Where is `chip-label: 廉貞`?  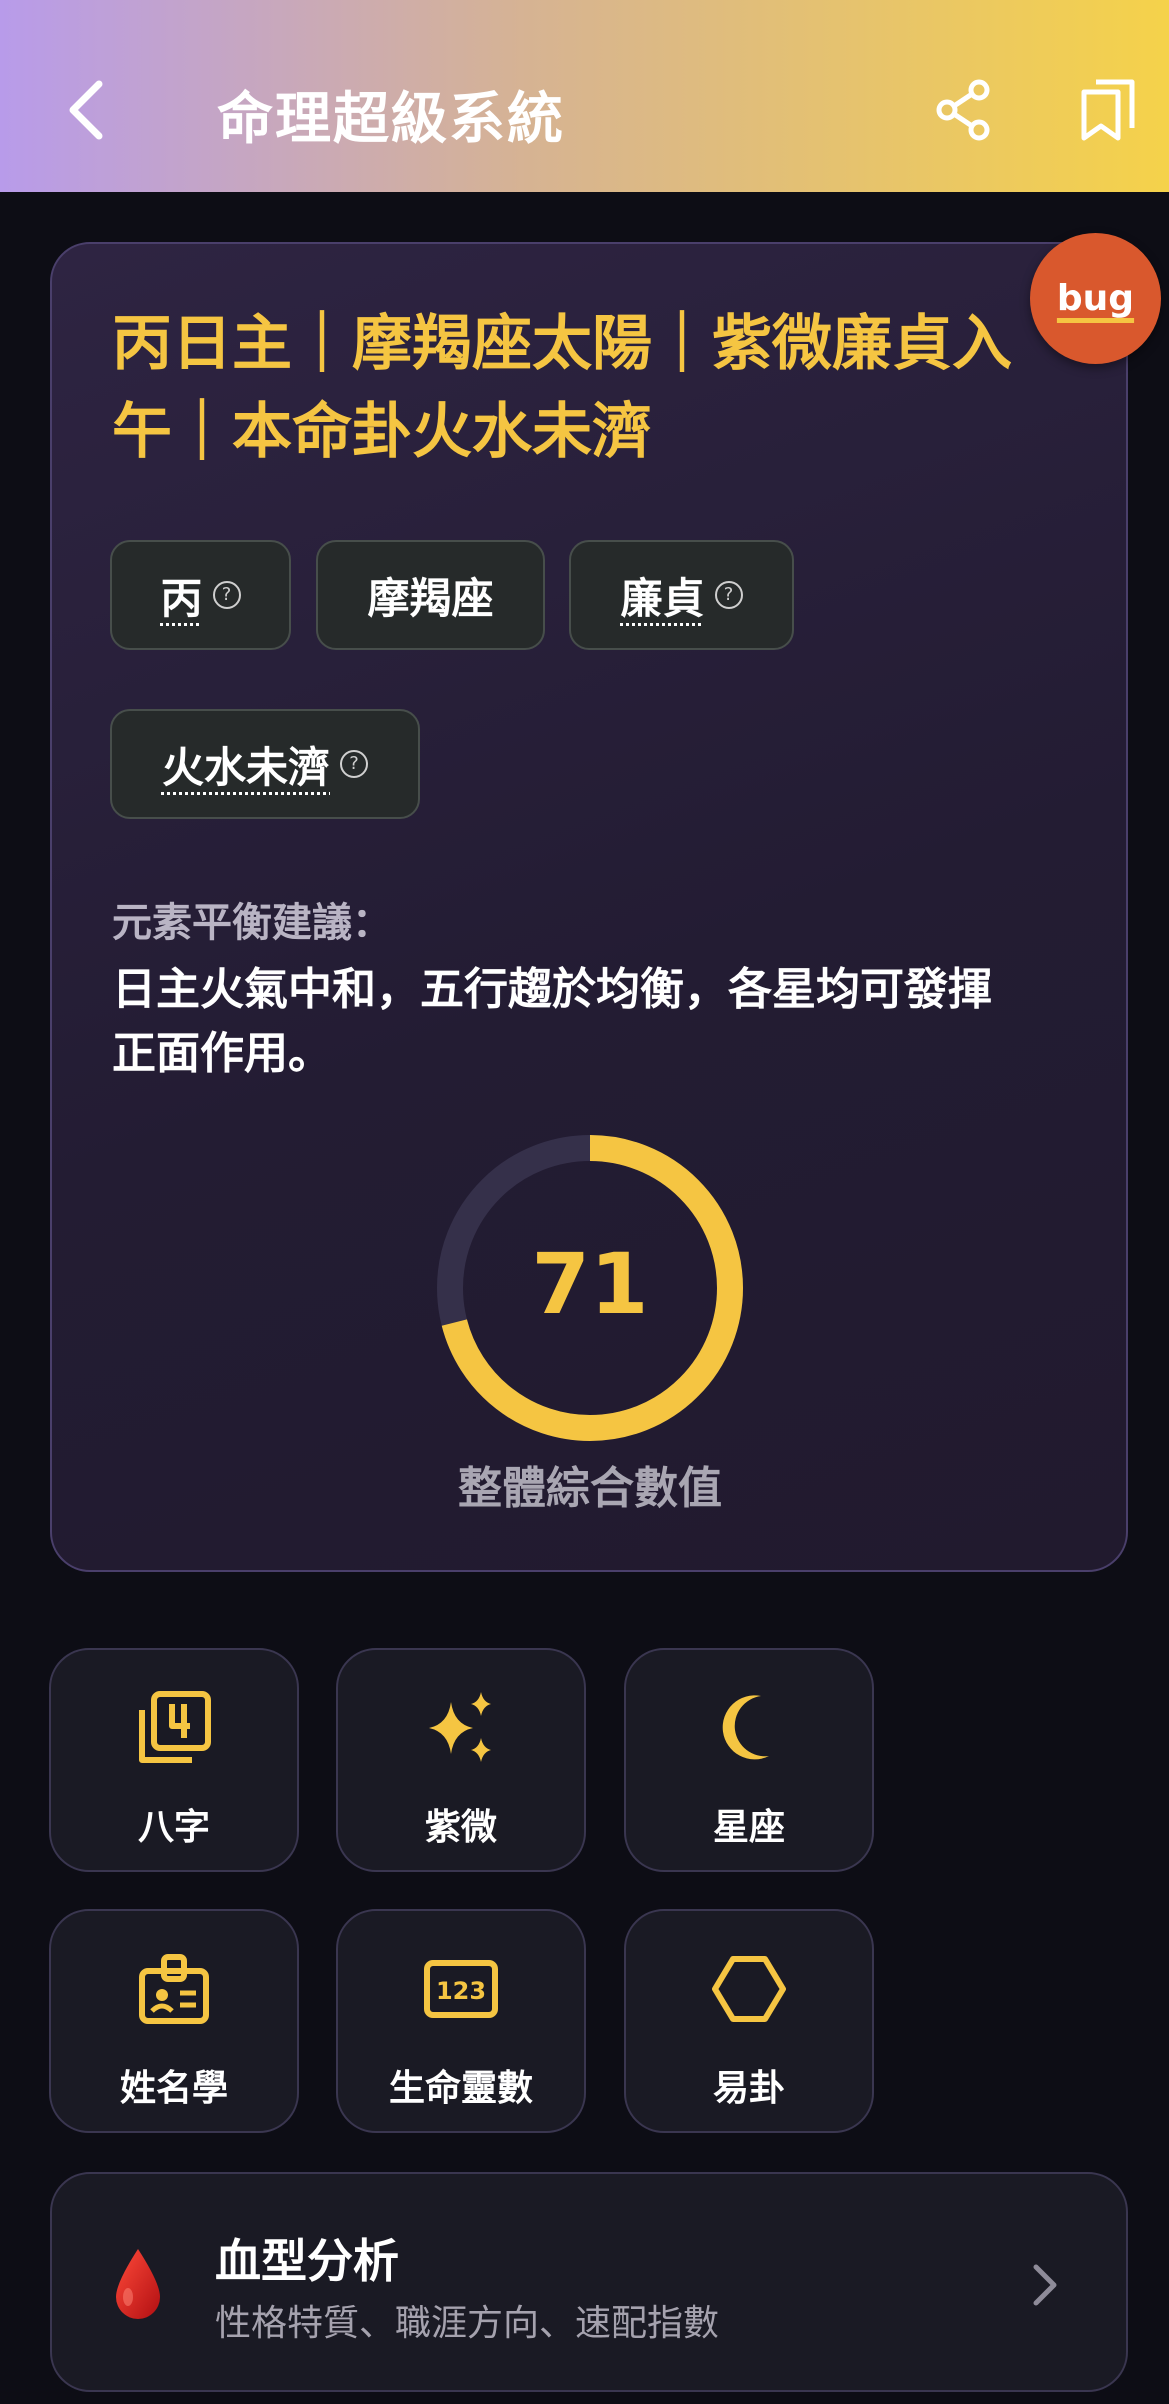
chip-label: 廉貞 is located at coordinates (662, 598).